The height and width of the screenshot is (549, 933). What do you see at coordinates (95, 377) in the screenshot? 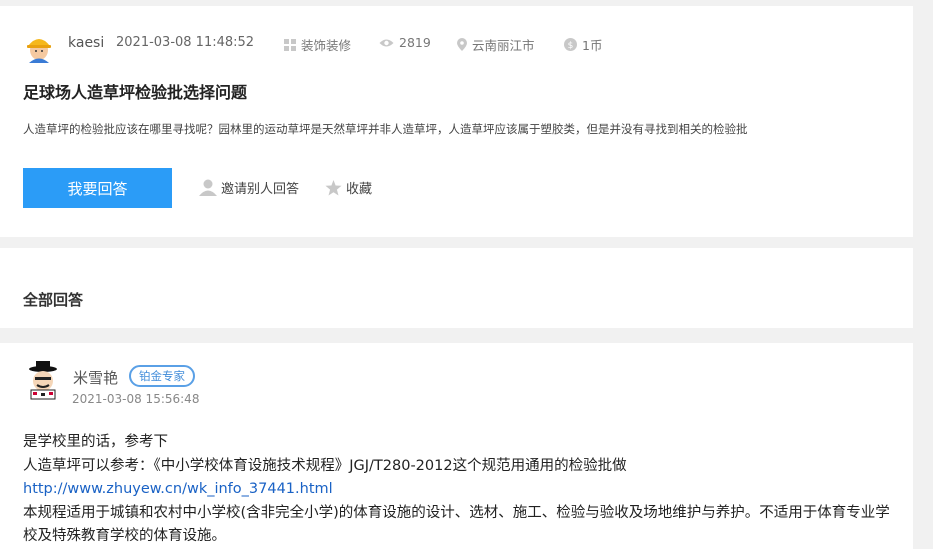
I see `answerer-name: 米雪艳` at bounding box center [95, 377].